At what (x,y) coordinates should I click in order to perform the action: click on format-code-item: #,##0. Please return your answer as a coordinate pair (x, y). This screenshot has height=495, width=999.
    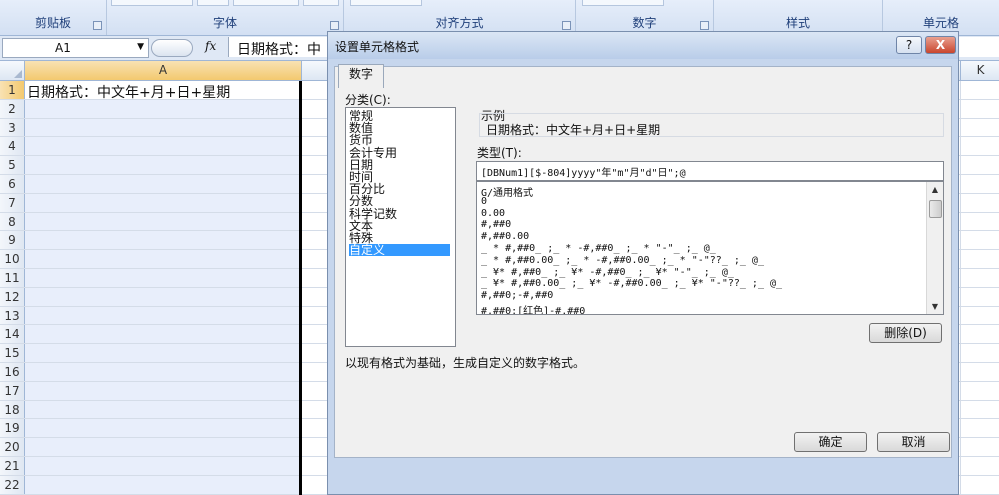
    Looking at the image, I should click on (496, 224).